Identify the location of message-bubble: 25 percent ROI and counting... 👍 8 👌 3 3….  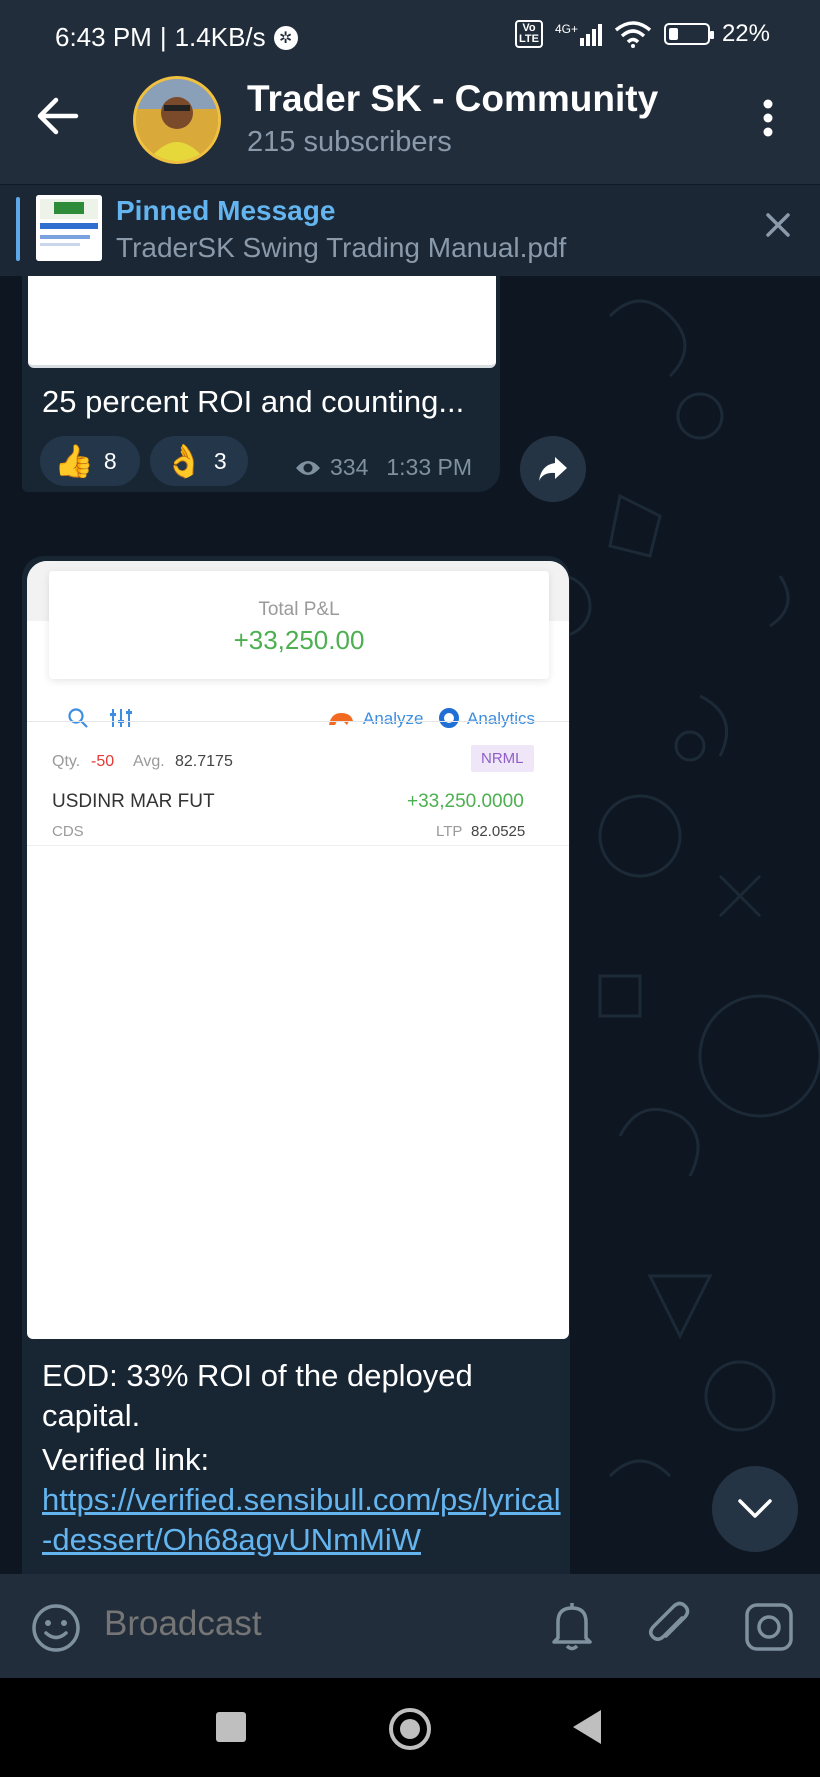
(261, 384).